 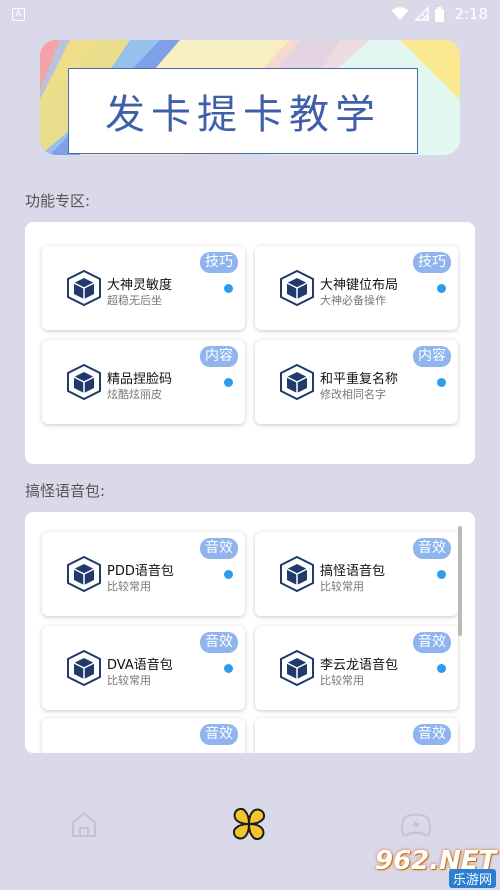 I want to click on voice-card-li-yunlong: 李云龙语音包 比较常用 音效, so click(x=356, y=668).